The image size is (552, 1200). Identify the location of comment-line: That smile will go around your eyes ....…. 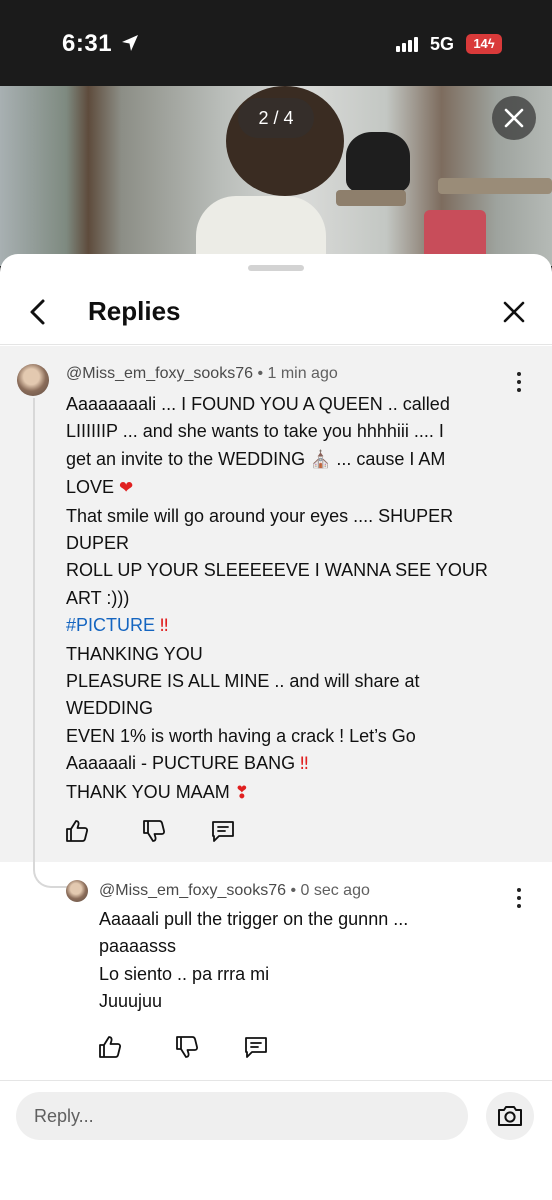
(260, 515).